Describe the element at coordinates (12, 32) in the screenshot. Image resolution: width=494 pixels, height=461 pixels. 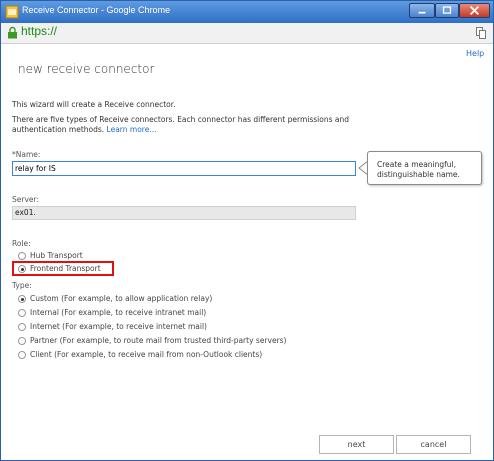
I see `lock-icon` at that location.